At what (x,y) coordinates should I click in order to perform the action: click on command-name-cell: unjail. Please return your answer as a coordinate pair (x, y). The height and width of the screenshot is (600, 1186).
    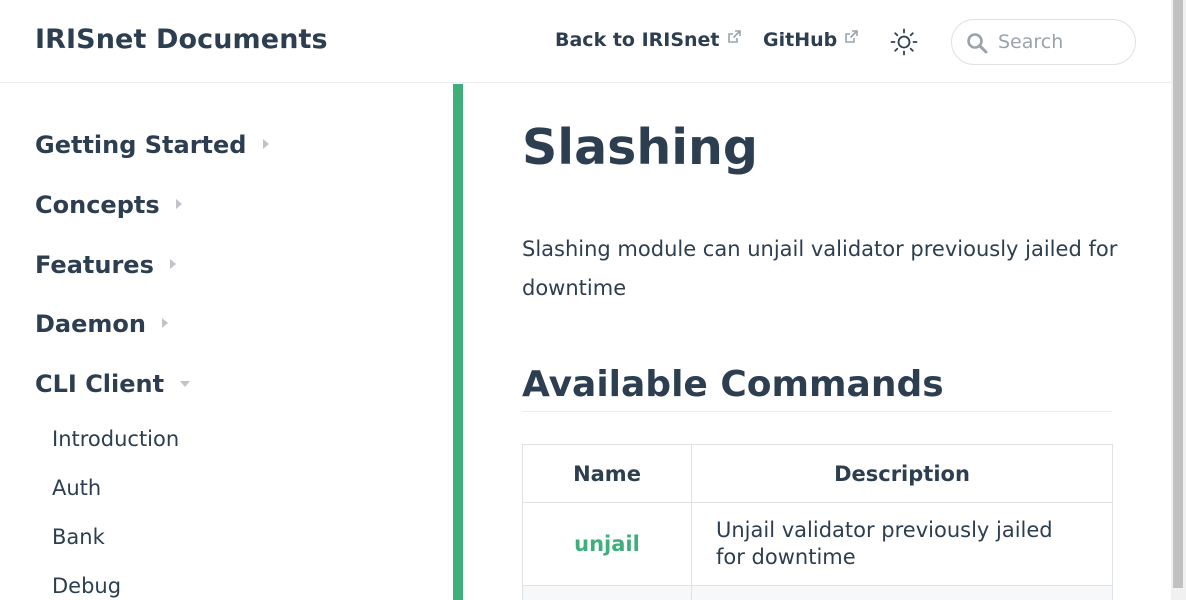
    Looking at the image, I should click on (607, 544).